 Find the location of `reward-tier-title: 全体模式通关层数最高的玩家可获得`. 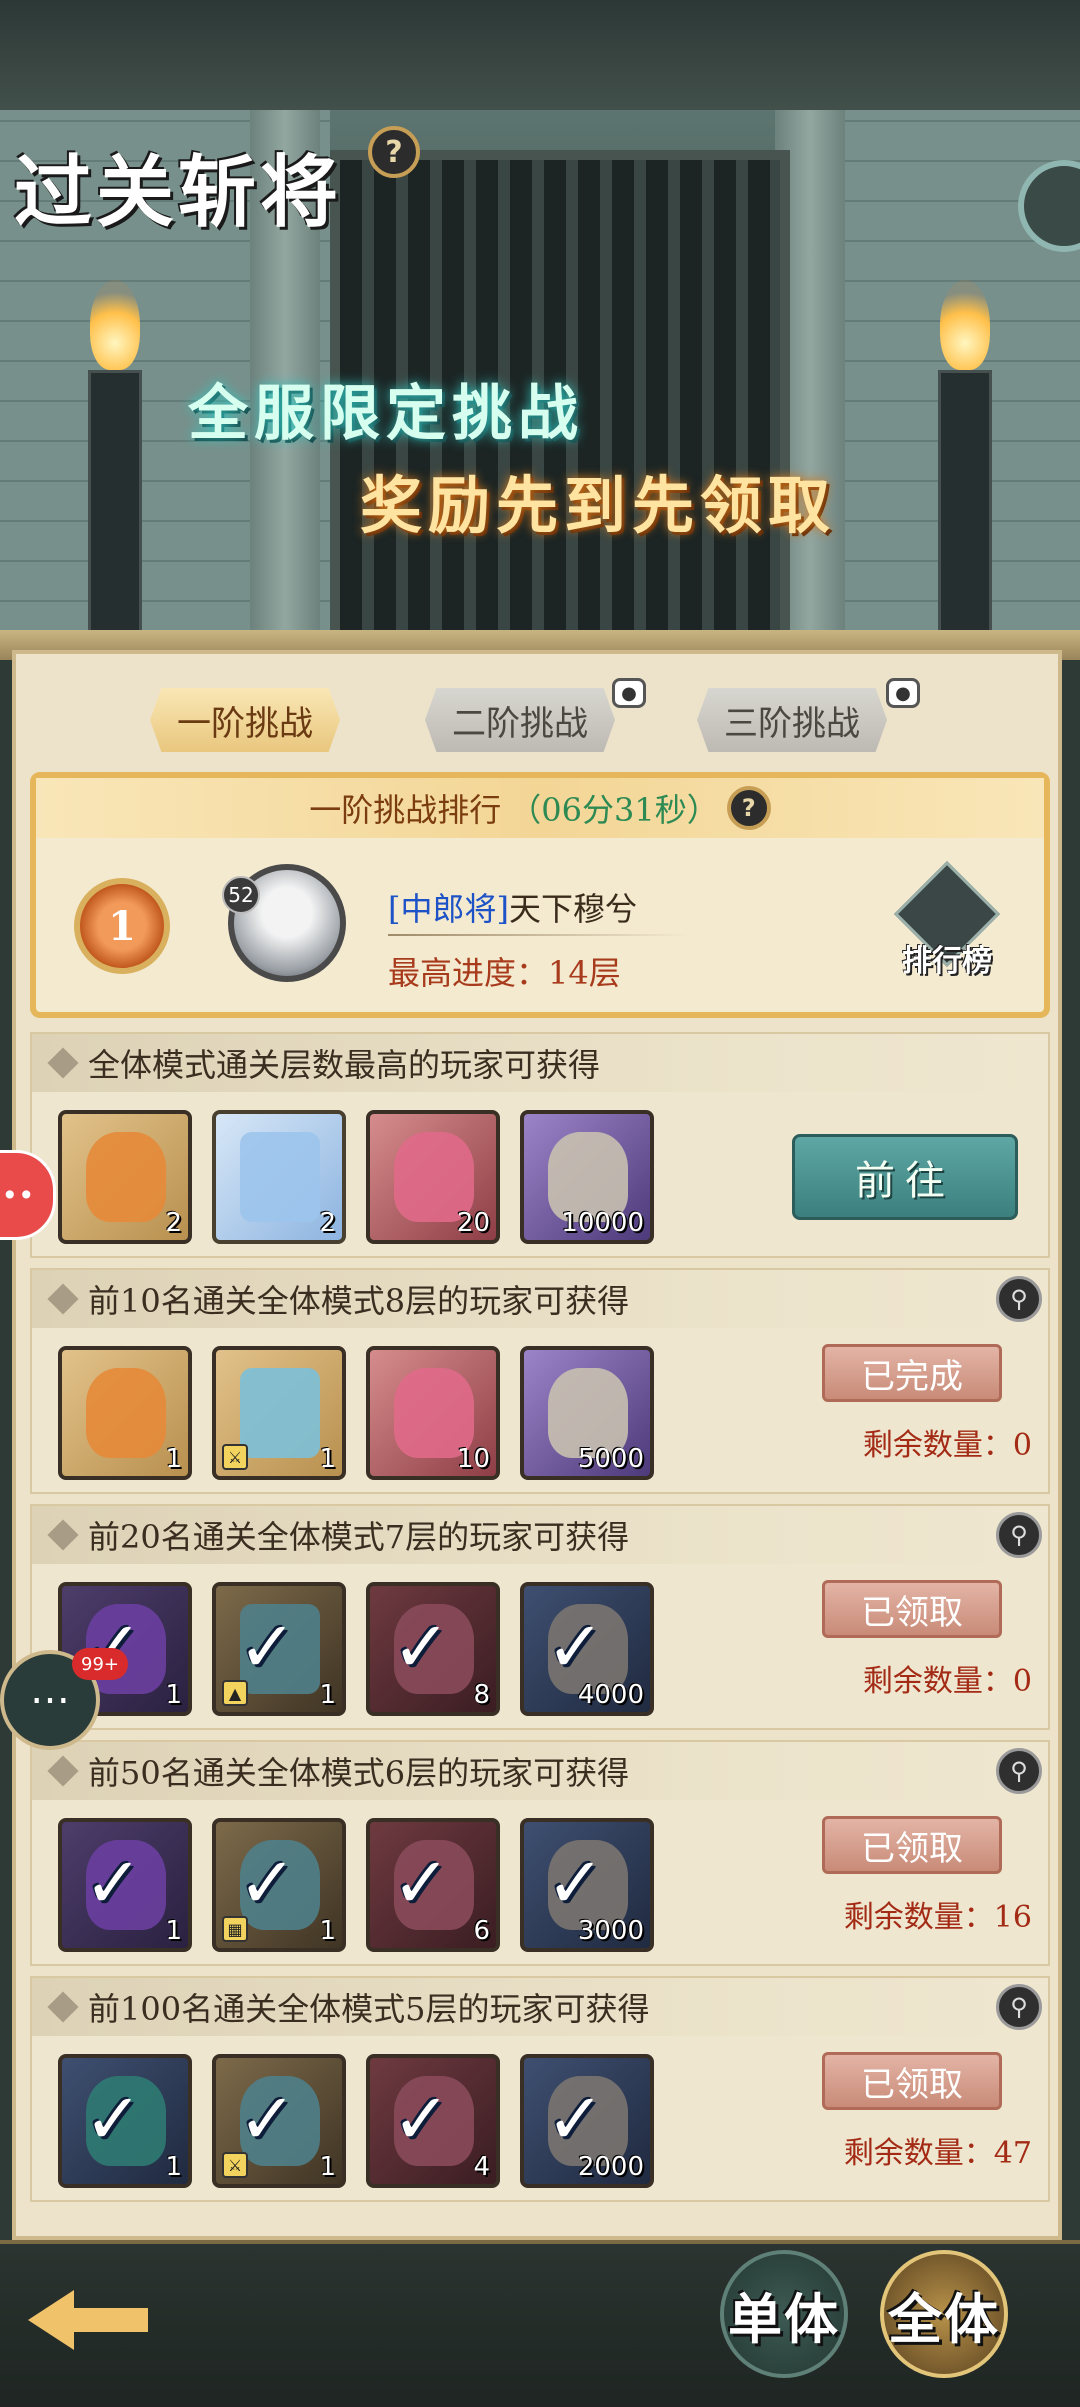

reward-tier-title: 全体模式通关层数最高的玩家可获得 is located at coordinates (344, 1065).